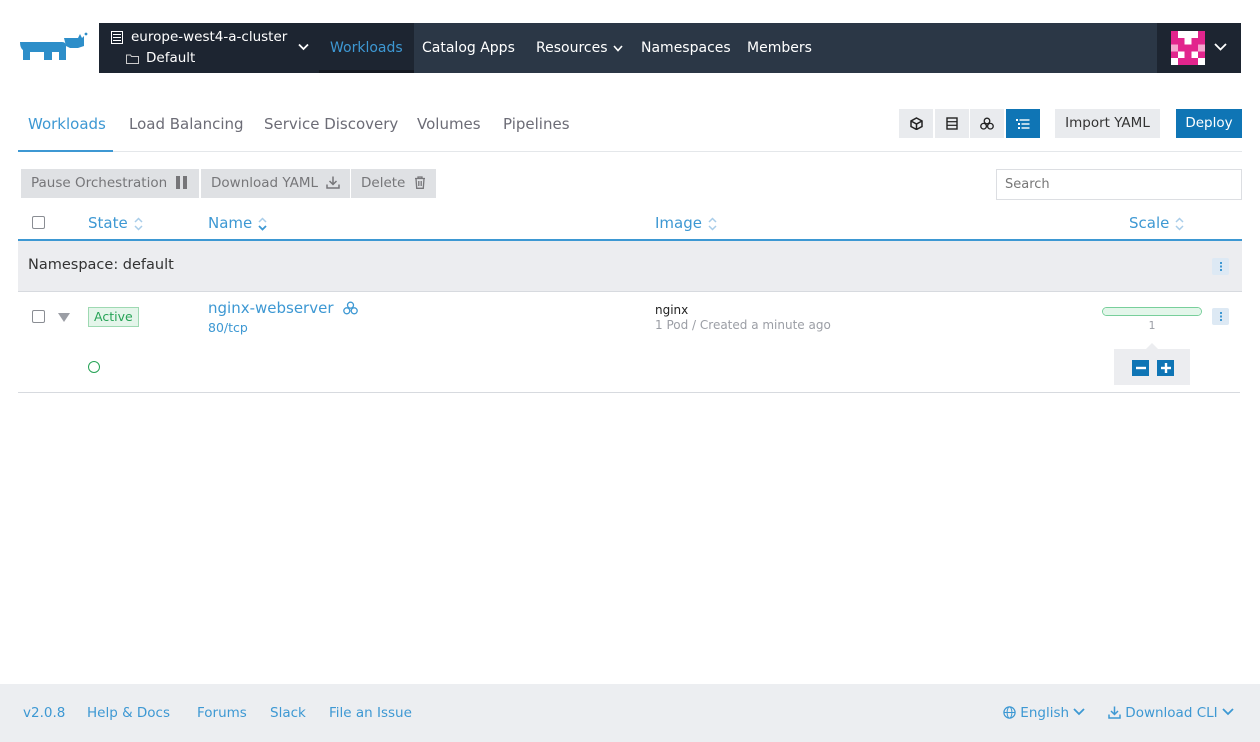  What do you see at coordinates (630, 266) in the screenshot?
I see `namespace-group-row: Namespace: default` at bounding box center [630, 266].